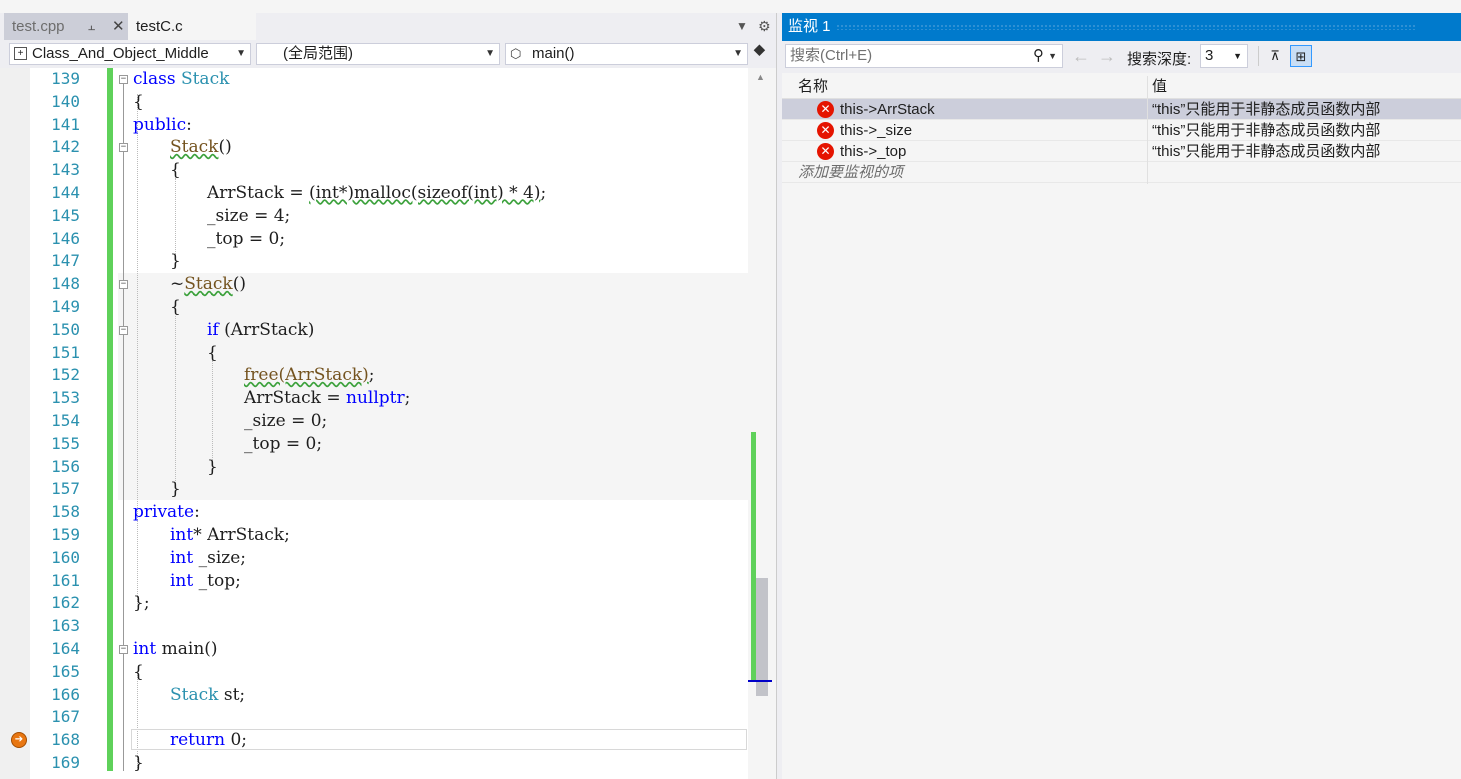  Describe the element at coordinates (19, 740) in the screenshot. I see `current-statement-arrow-icon: ➔` at that location.